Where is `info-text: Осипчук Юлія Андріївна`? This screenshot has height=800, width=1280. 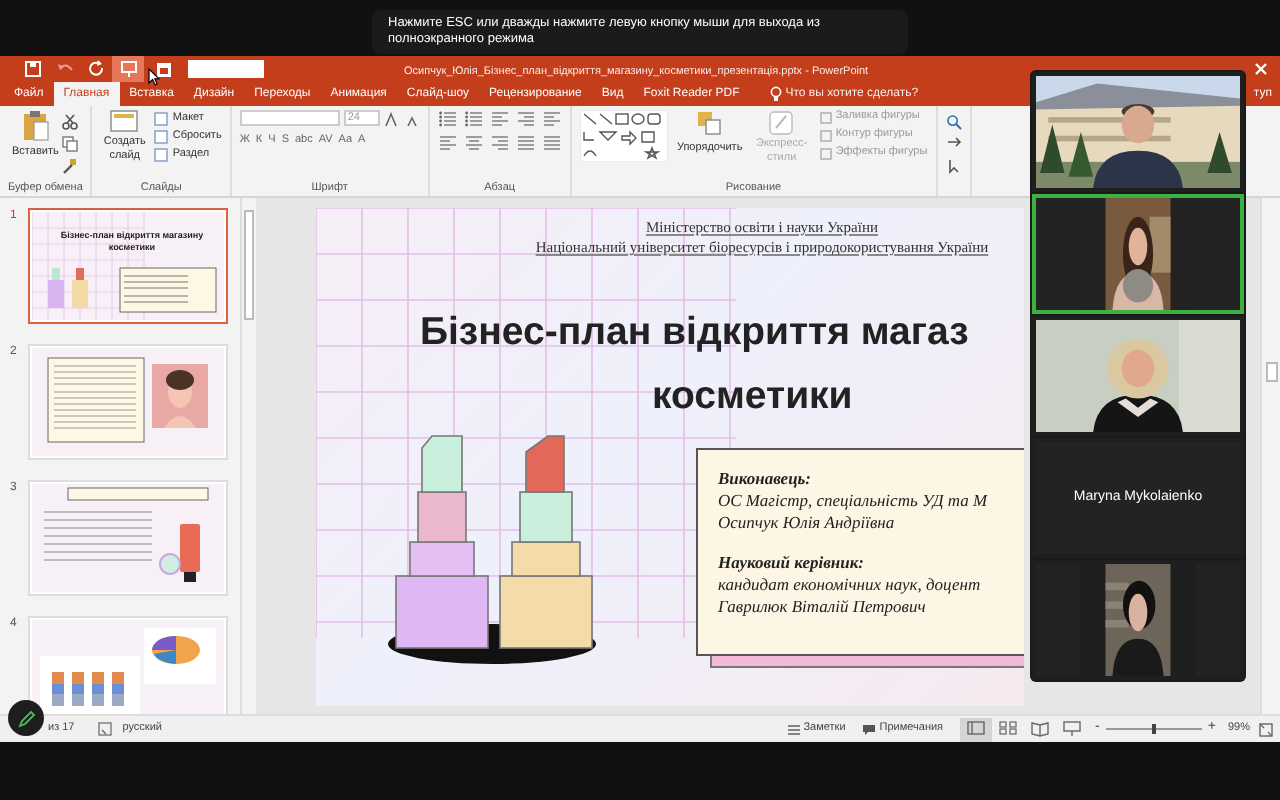
info-text: Осипчук Юлія Андріївна is located at coordinates (807, 523).